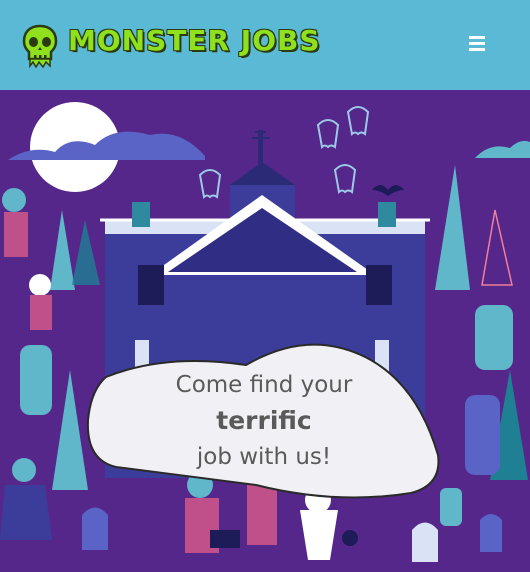  Describe the element at coordinates (477, 46) in the screenshot. I see `hamburger-menu-button` at that location.